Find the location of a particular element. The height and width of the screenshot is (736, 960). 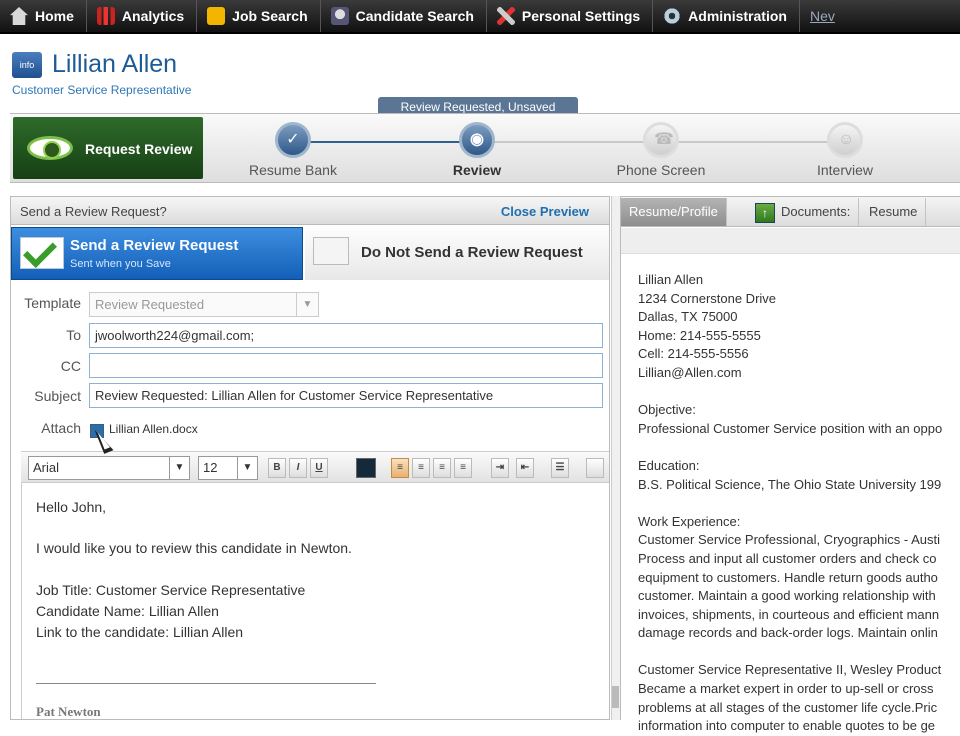

more-tools-icon is located at coordinates (595, 468).